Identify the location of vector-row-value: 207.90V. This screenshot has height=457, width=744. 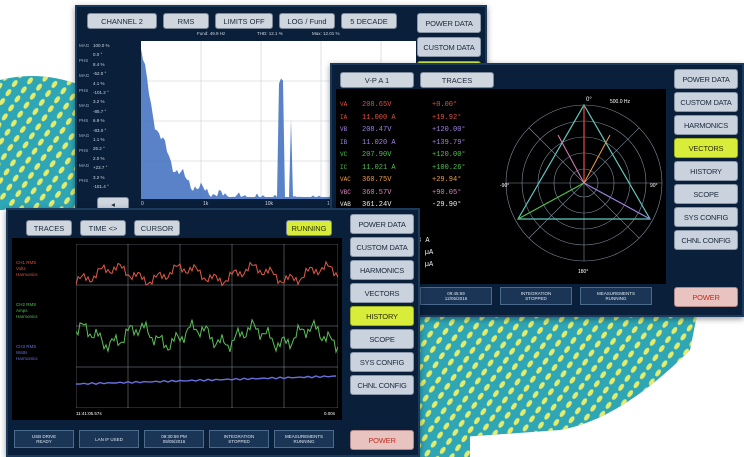
(377, 155).